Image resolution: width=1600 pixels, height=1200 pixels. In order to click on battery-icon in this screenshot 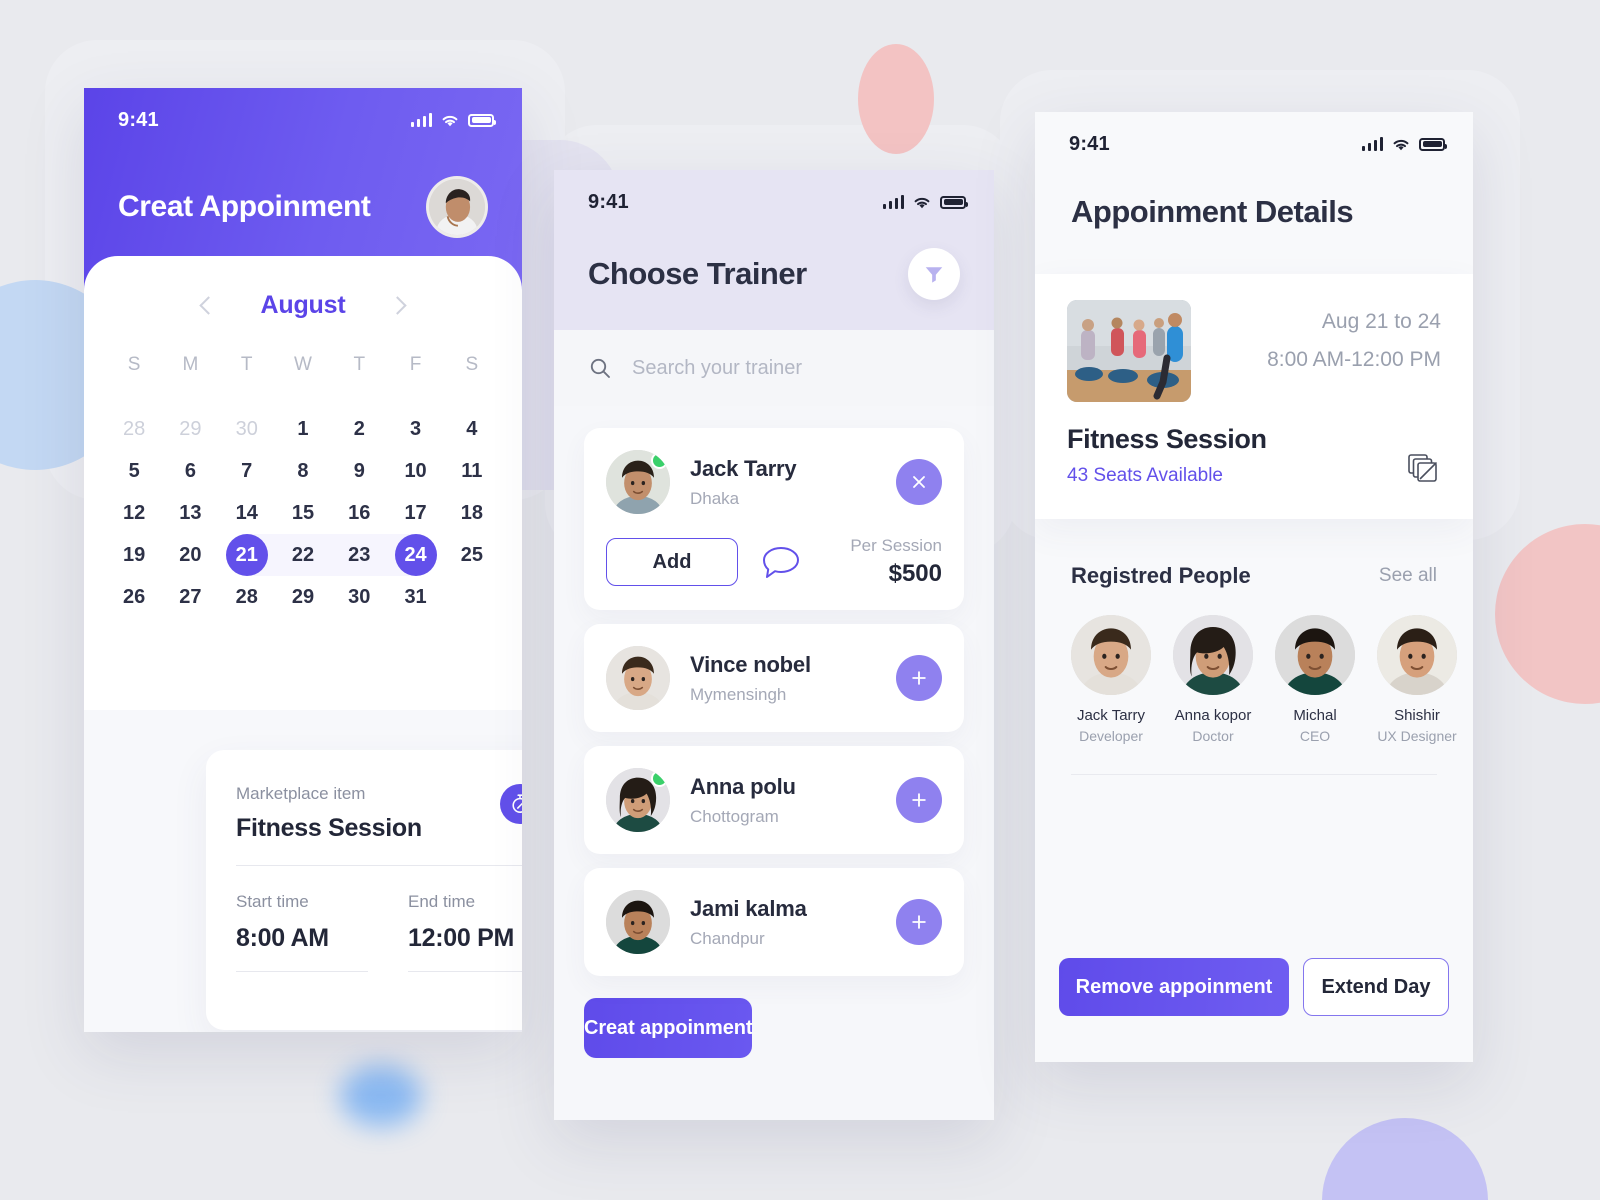, I will do `click(482, 120)`.